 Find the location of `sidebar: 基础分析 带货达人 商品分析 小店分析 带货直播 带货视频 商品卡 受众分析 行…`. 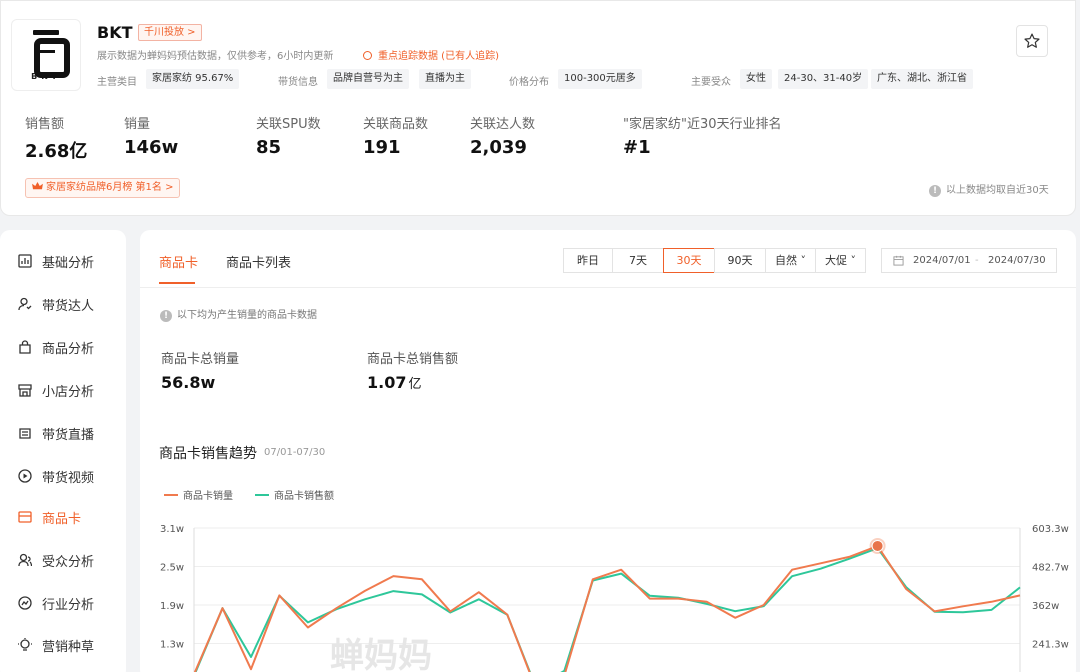

sidebar: 基础分析 带货达人 商品分析 小店分析 带货直播 带货视频 商品卡 受众分析 行… is located at coordinates (63, 451).